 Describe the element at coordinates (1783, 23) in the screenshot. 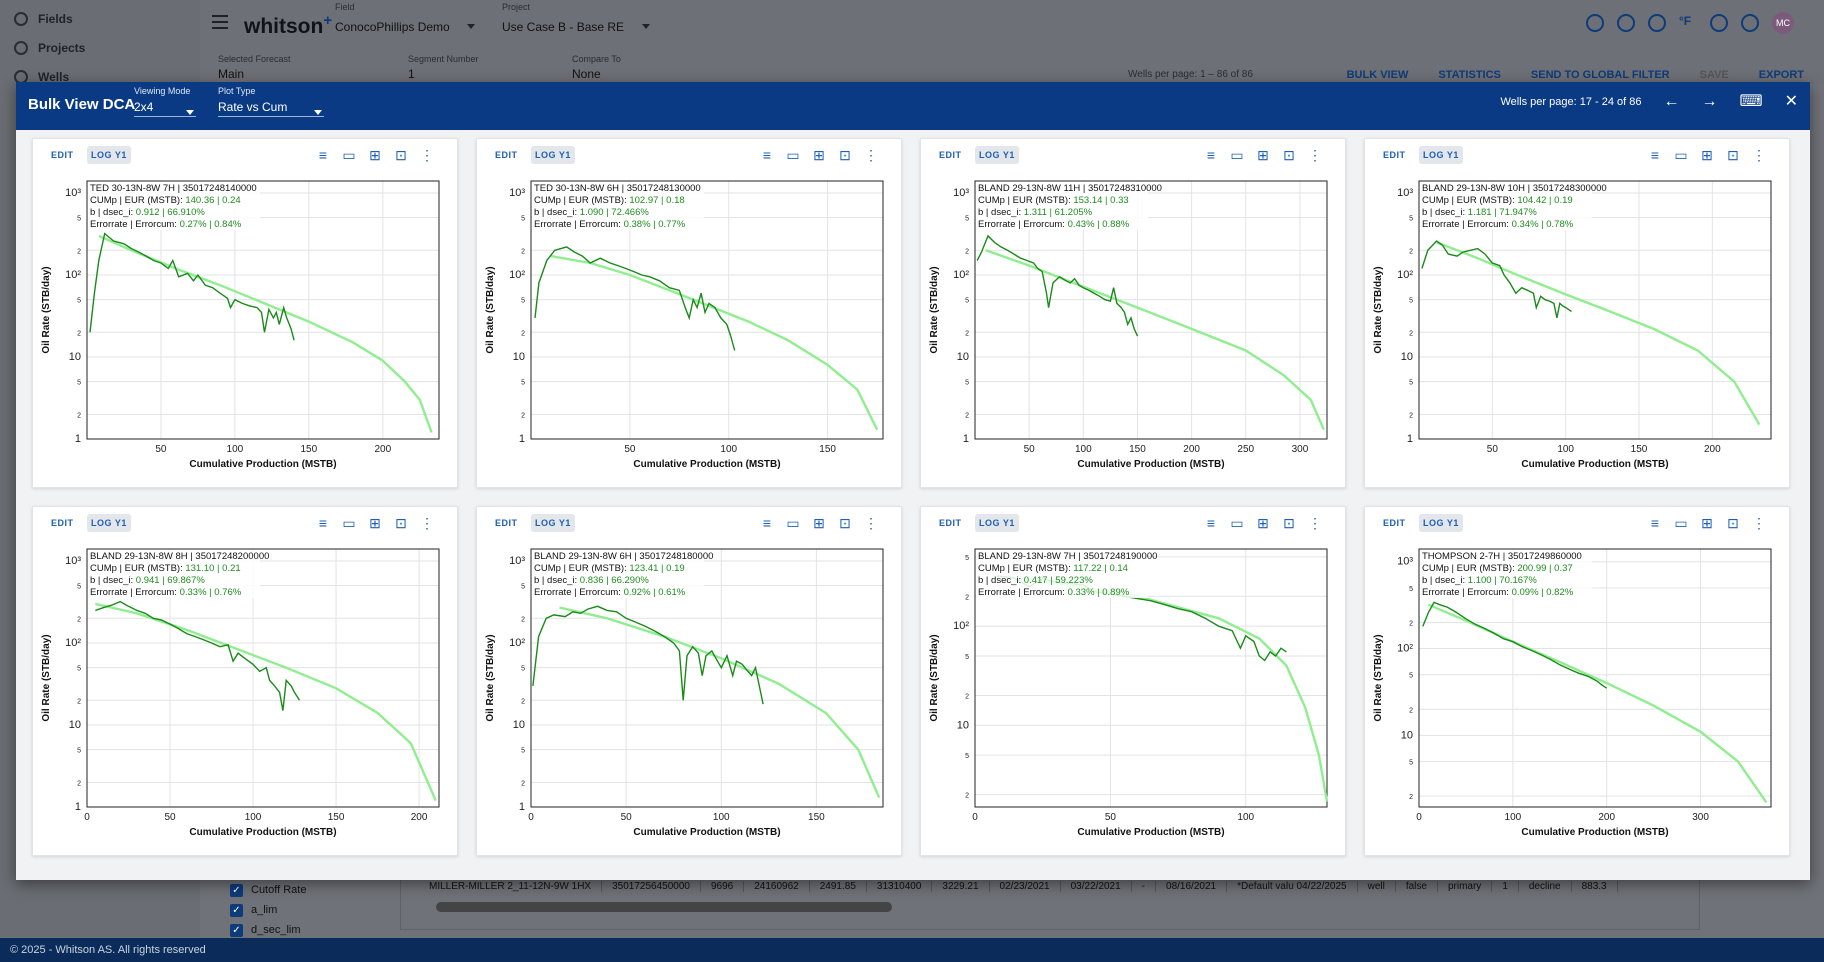

I see `avatar: MC` at that location.